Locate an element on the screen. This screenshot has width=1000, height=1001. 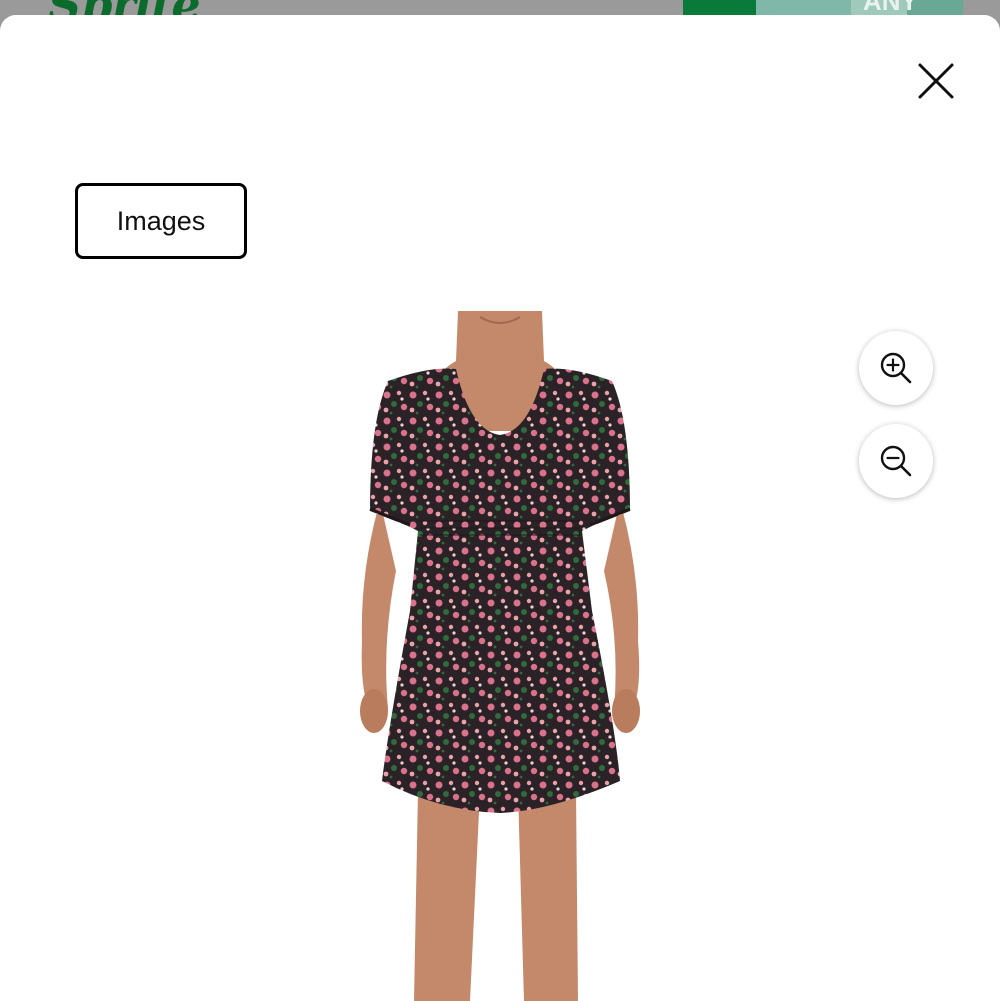
zoom-in-icon is located at coordinates (896, 368).